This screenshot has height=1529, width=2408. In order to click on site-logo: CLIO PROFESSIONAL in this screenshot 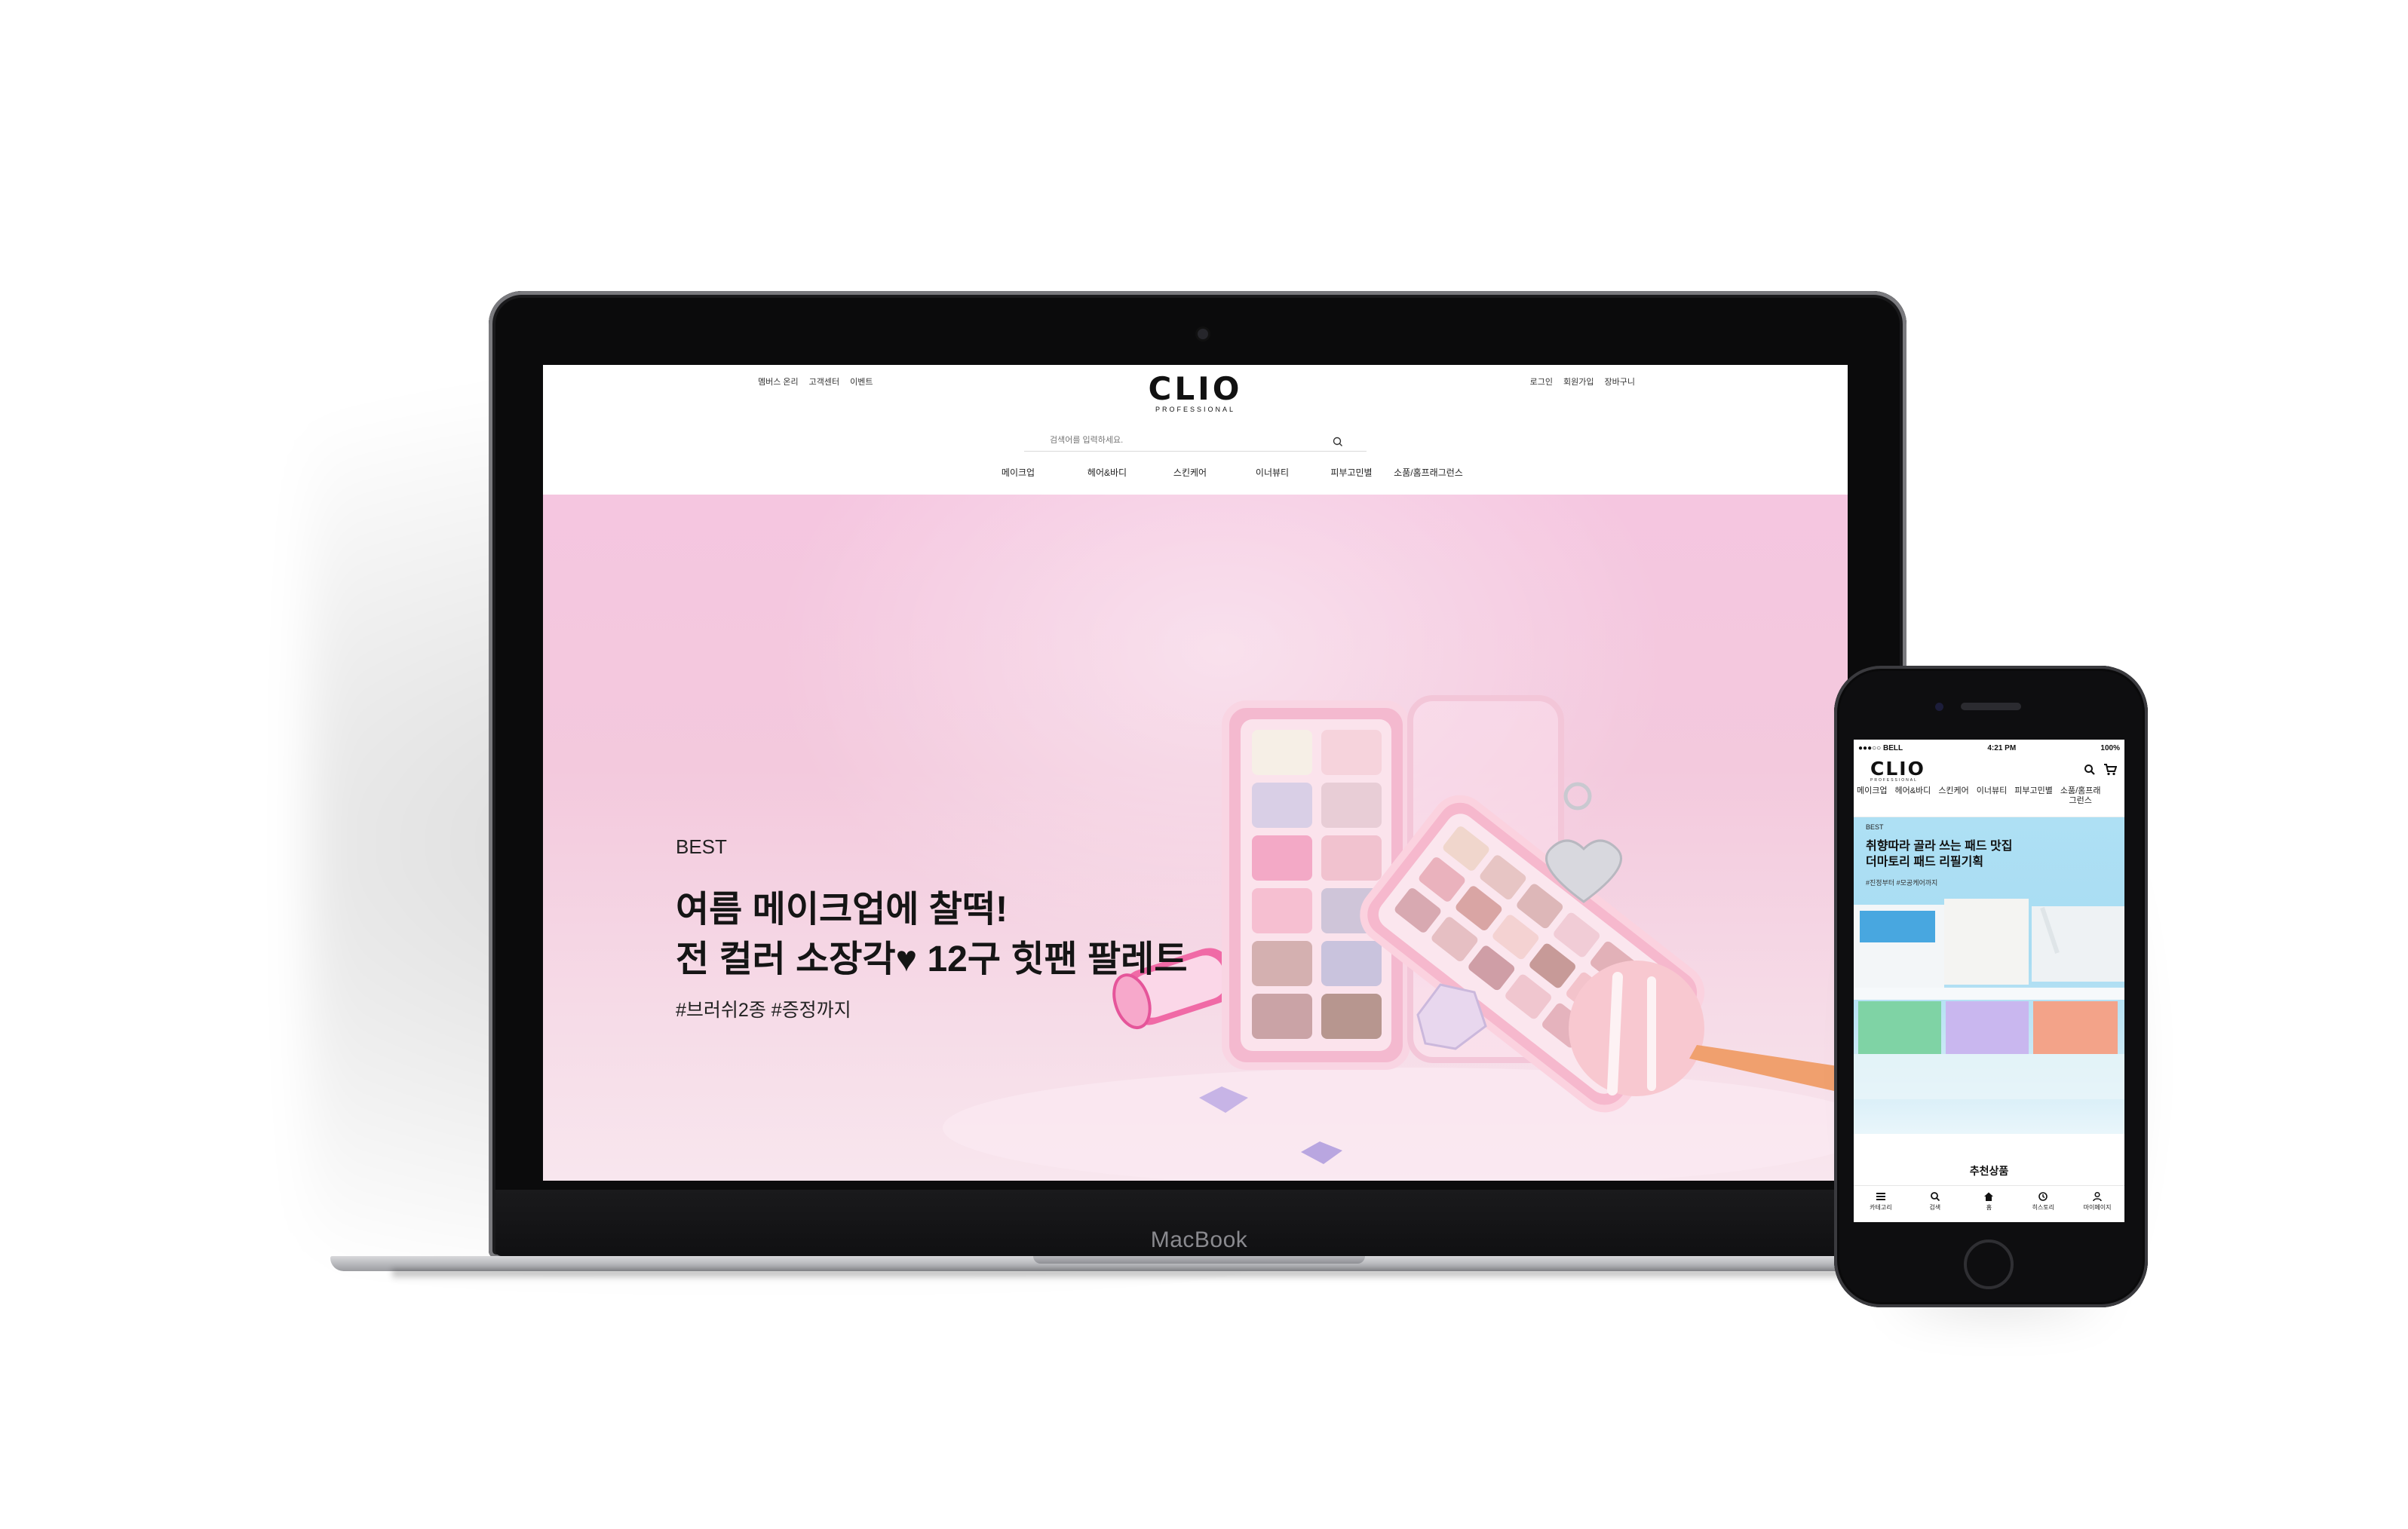, I will do `click(1195, 392)`.